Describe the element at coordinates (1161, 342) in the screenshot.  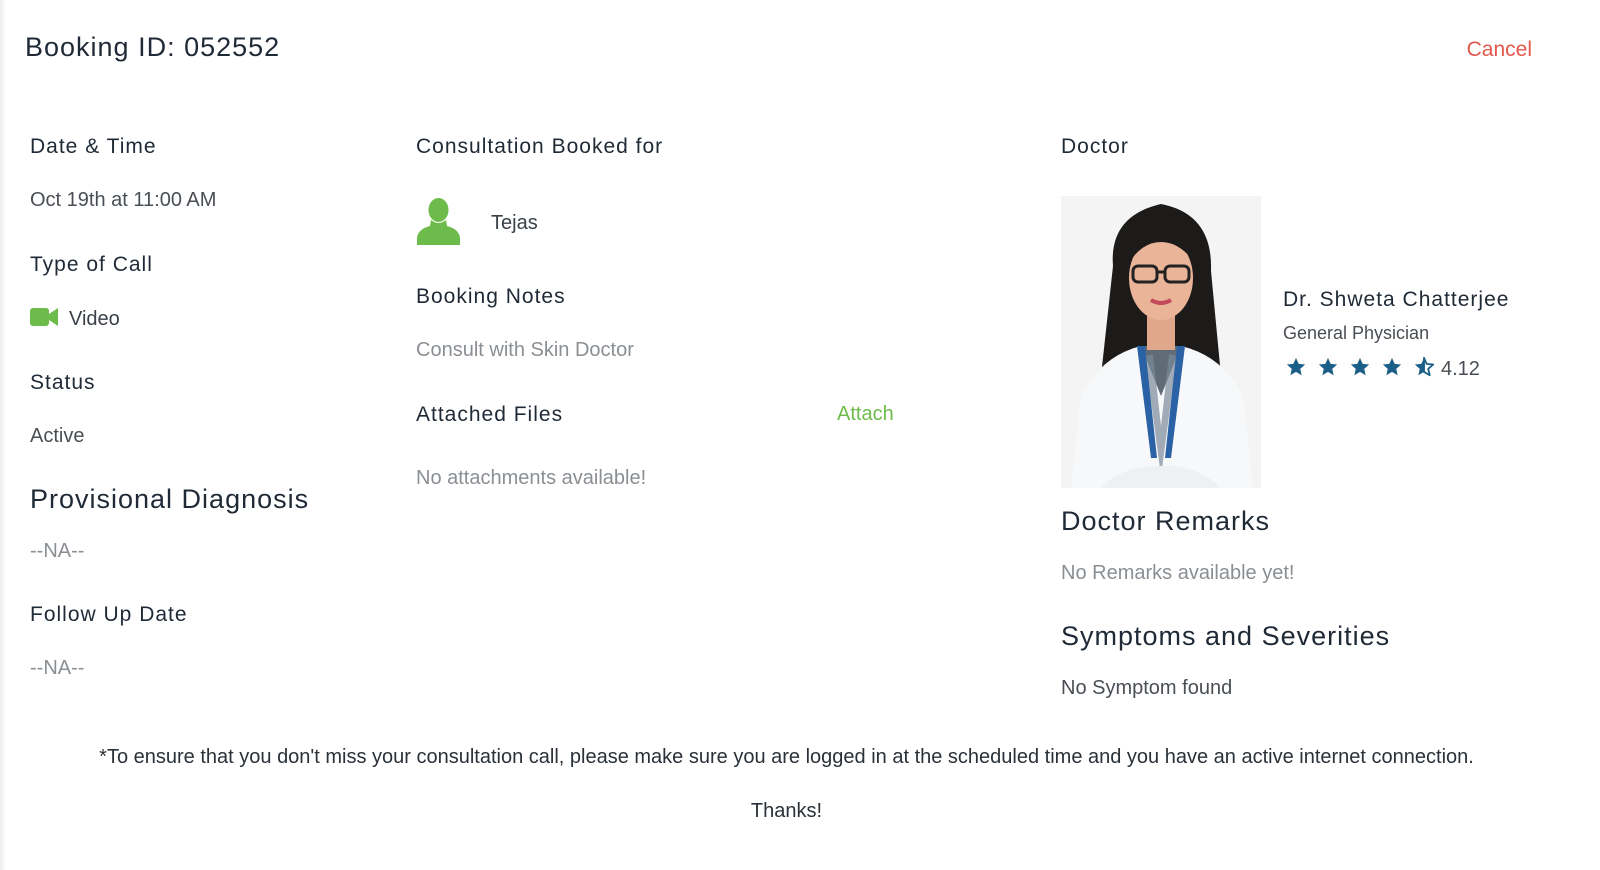
I see `doctor-photo` at that location.